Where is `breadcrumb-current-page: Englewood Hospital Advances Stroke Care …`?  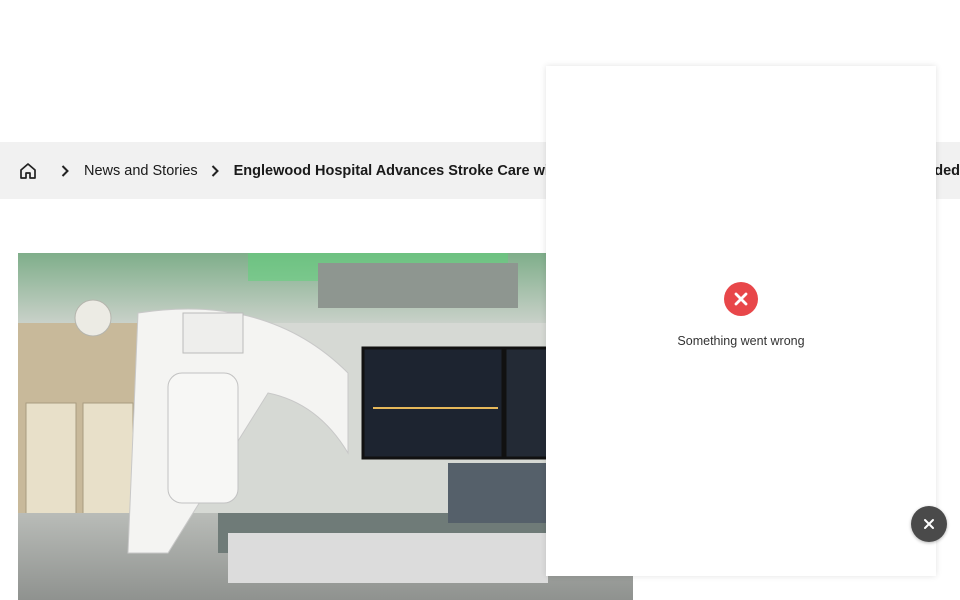 breadcrumb-current-page: Englewood Hospital Advances Stroke Care … is located at coordinates (398, 170).